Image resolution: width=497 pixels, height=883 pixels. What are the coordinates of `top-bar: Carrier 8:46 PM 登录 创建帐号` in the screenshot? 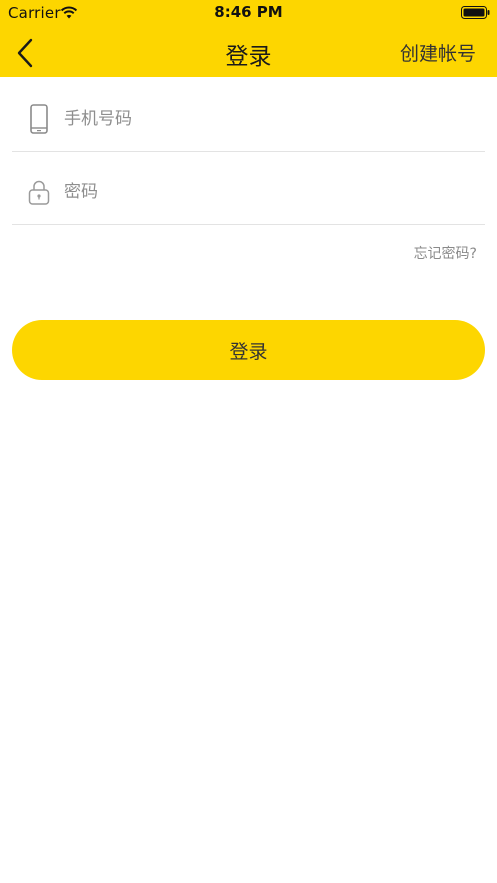 It's located at (248, 38).